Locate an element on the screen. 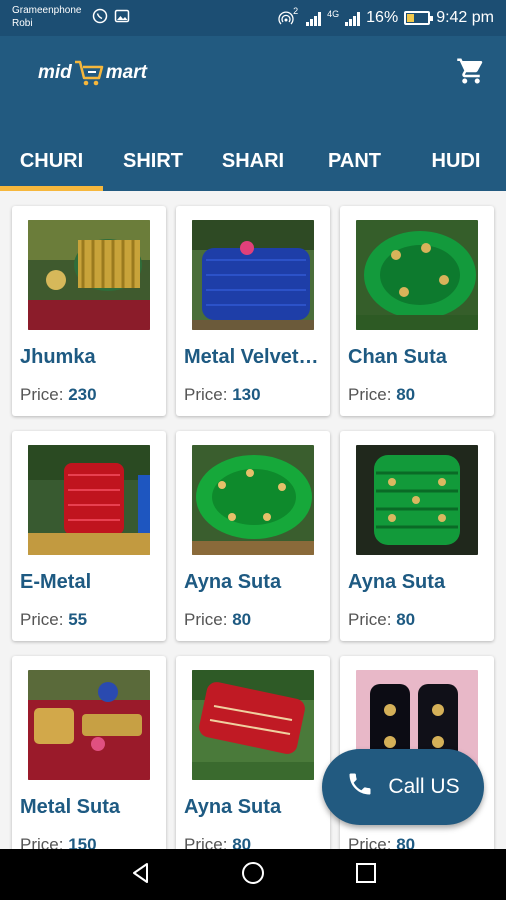 The image size is (506, 900). gallery-icon is located at coordinates (122, 16).